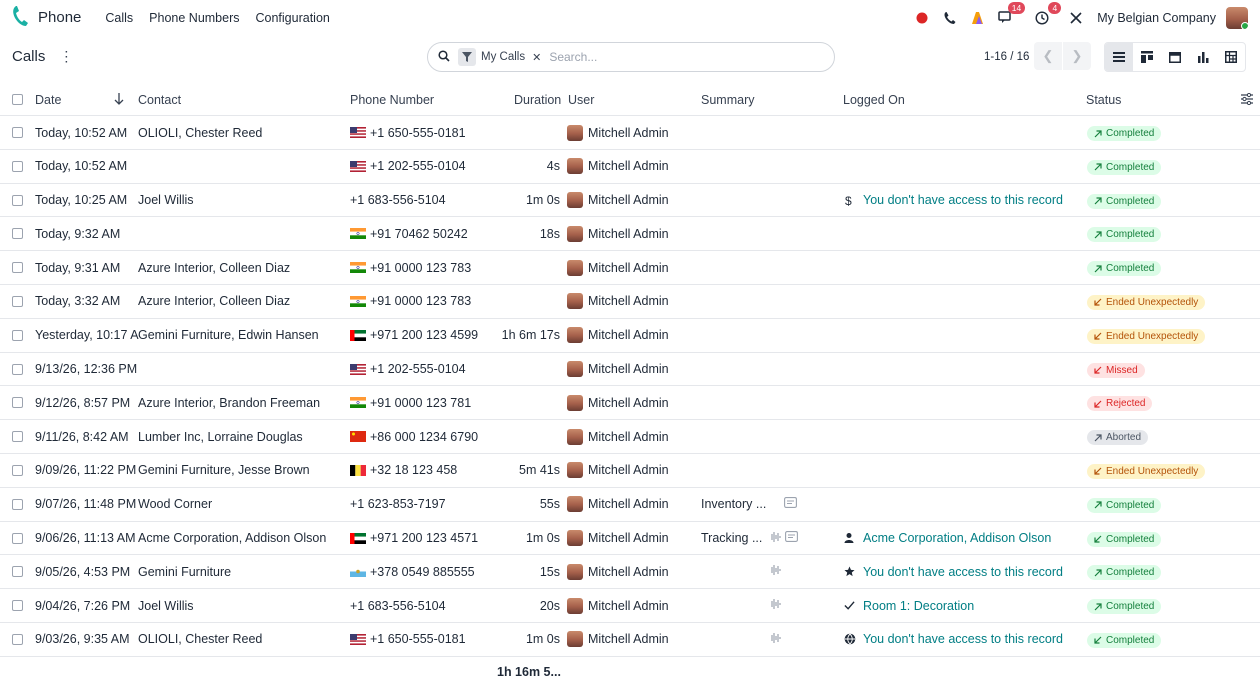 This screenshot has width=1260, height=698. What do you see at coordinates (424, 436) in the screenshot?
I see `phone-number: +86 000 1234 6790` at bounding box center [424, 436].